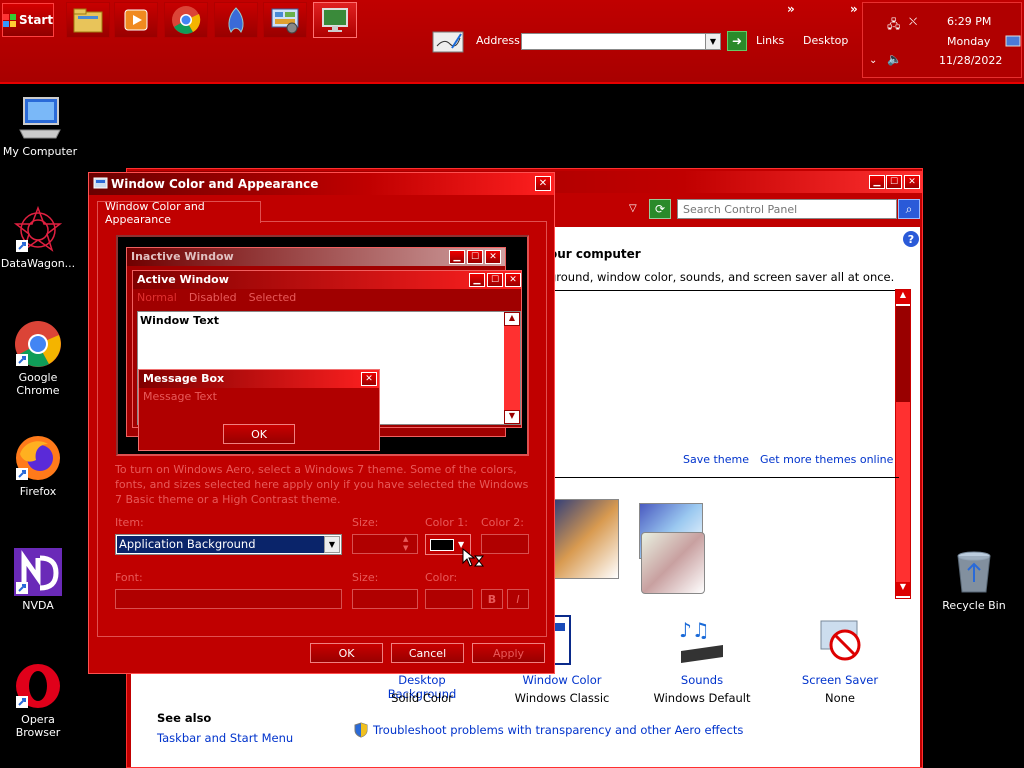 Image resolution: width=1024 pixels, height=768 pixels. What do you see at coordinates (40, 151) in the screenshot?
I see `desktop-icon-label: My Computer` at bounding box center [40, 151].